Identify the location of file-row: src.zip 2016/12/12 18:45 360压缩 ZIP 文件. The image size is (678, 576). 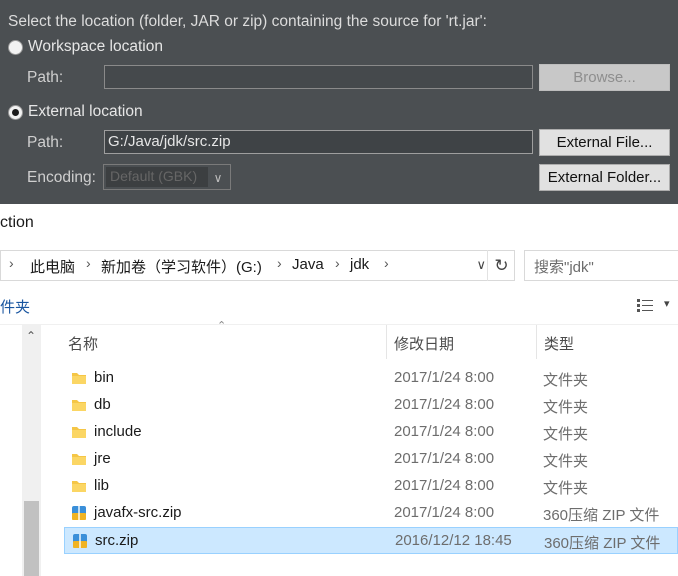
(371, 540).